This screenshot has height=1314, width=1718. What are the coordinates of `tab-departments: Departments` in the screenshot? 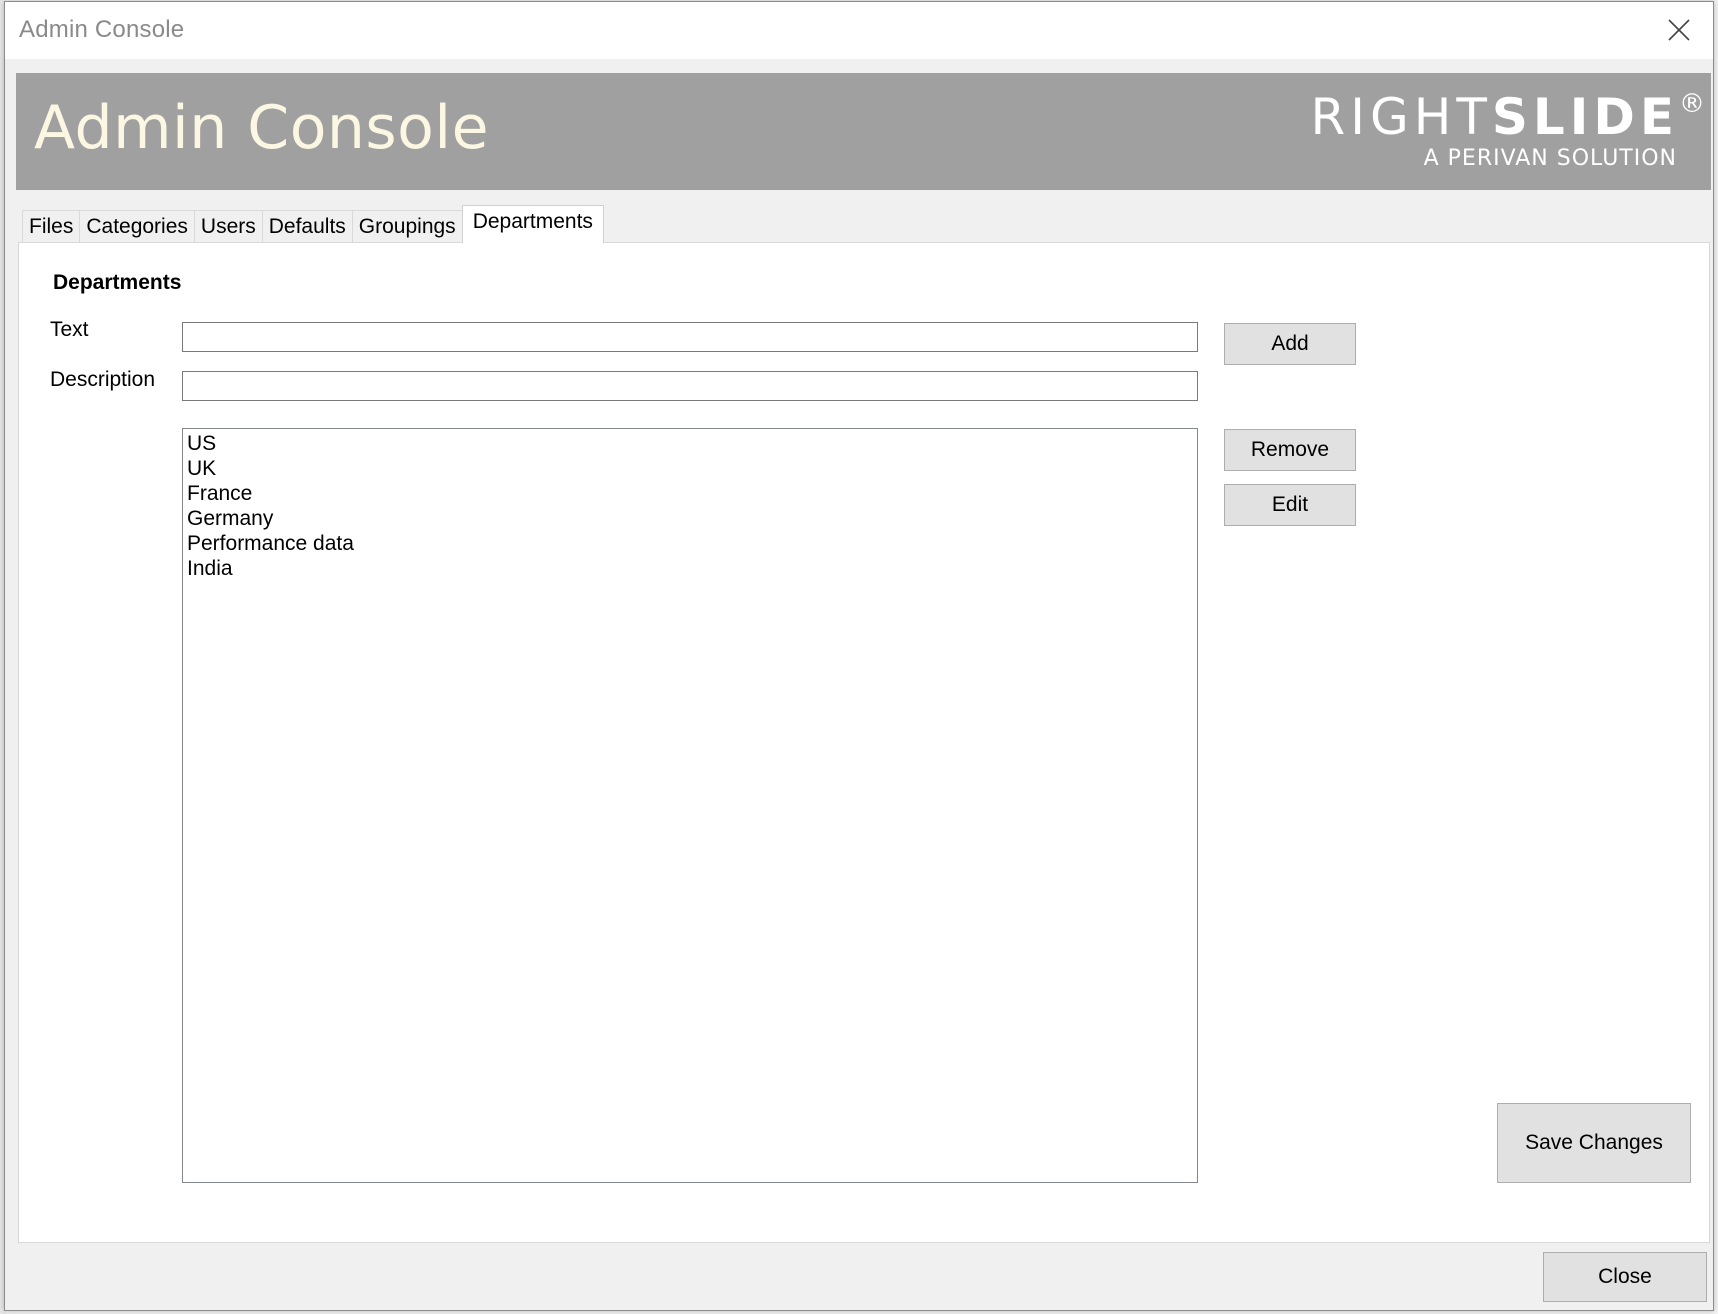 It's located at (532, 224).